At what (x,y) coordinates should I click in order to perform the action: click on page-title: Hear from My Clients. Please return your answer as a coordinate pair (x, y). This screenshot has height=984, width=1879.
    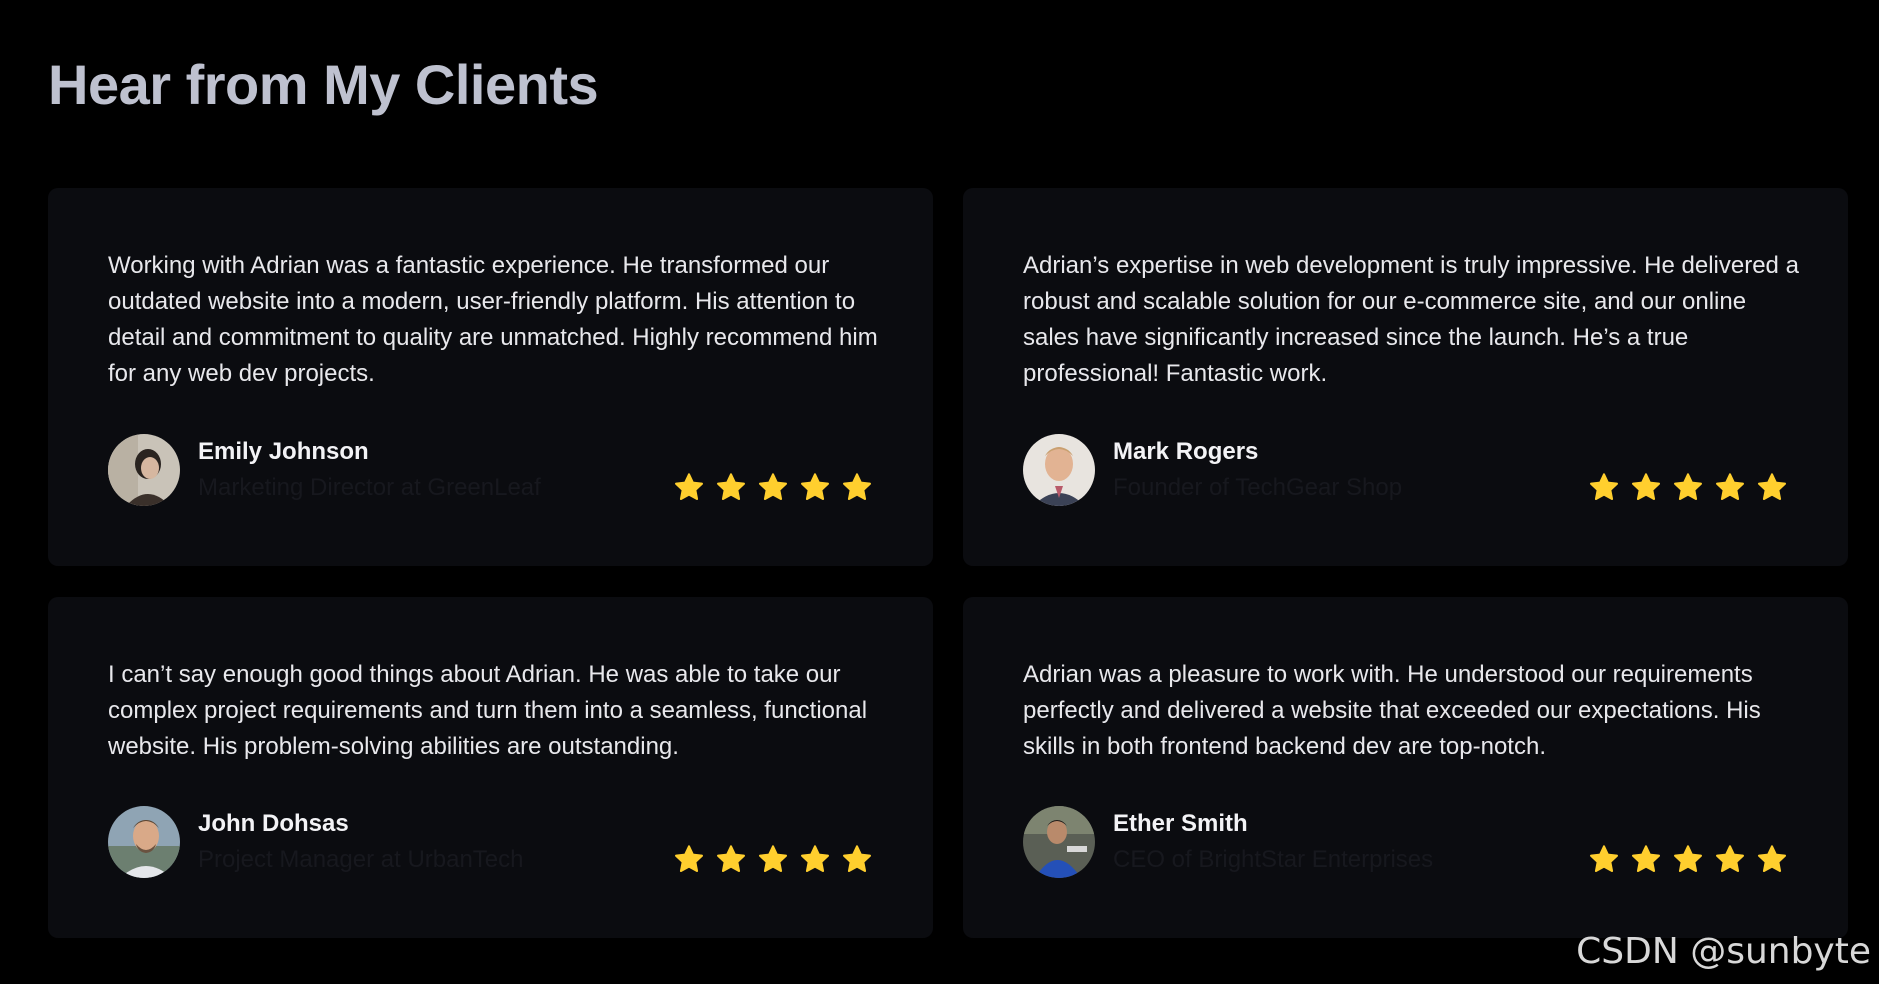
    Looking at the image, I should click on (323, 84).